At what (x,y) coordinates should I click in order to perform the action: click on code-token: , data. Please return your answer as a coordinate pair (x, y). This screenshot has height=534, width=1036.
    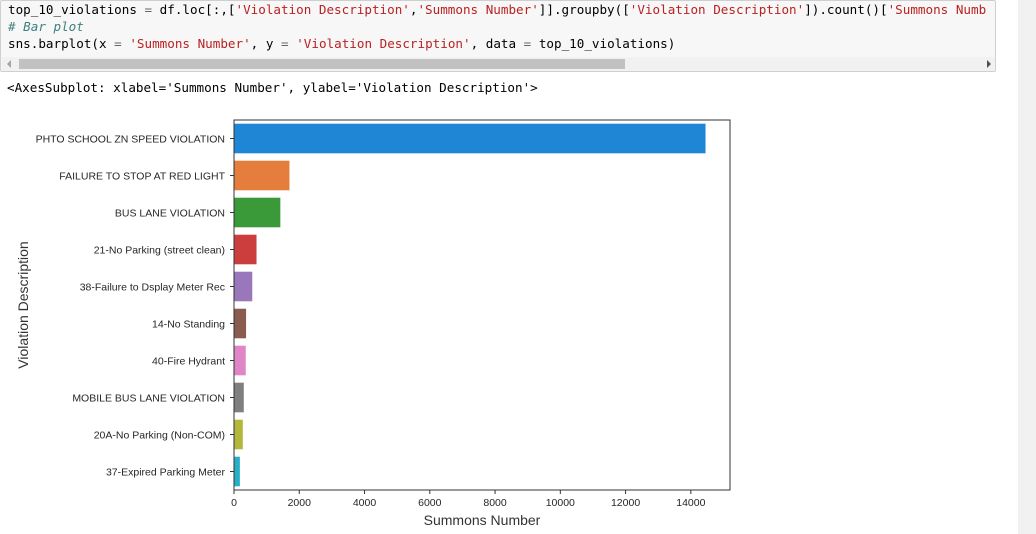
    Looking at the image, I should click on (497, 43).